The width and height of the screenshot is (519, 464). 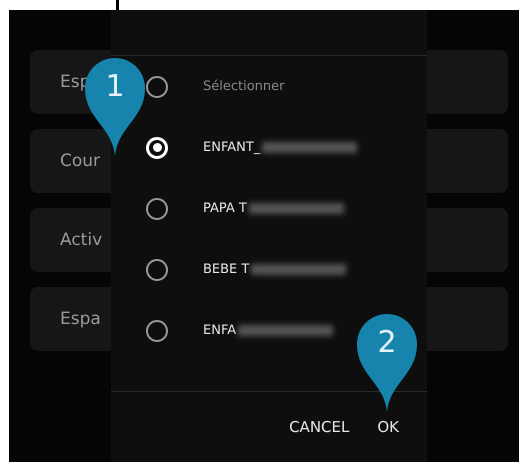 What do you see at coordinates (219, 330) in the screenshot?
I see `option-label: ENFA` at bounding box center [219, 330].